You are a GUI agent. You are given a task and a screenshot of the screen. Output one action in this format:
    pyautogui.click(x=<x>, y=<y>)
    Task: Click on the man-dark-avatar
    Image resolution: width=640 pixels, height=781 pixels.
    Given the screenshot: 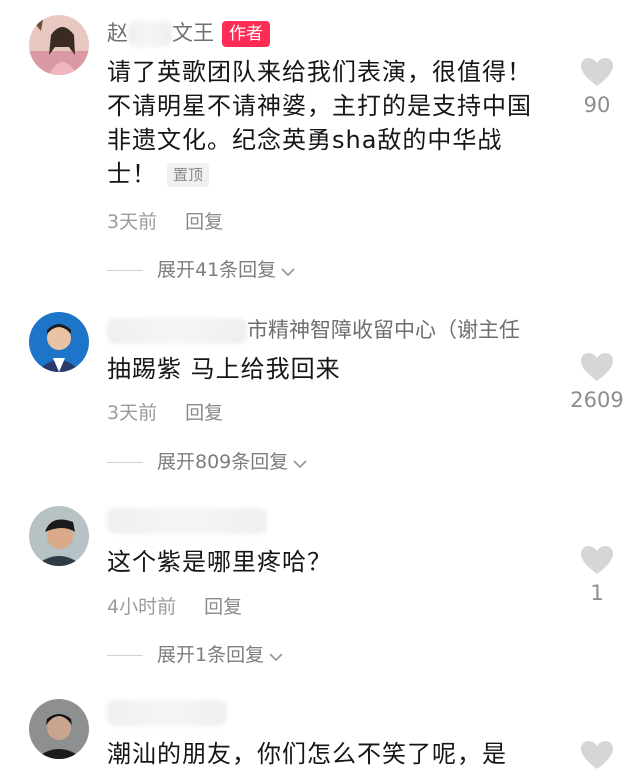 What is the action you would take?
    pyautogui.click(x=59, y=729)
    